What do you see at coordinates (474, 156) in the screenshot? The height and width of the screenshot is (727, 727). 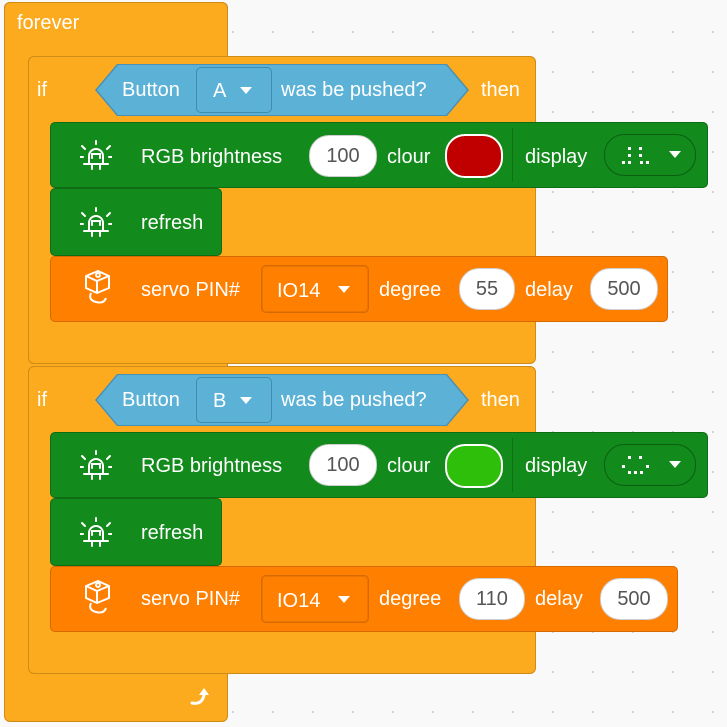 I see `colour-swatch-red` at bounding box center [474, 156].